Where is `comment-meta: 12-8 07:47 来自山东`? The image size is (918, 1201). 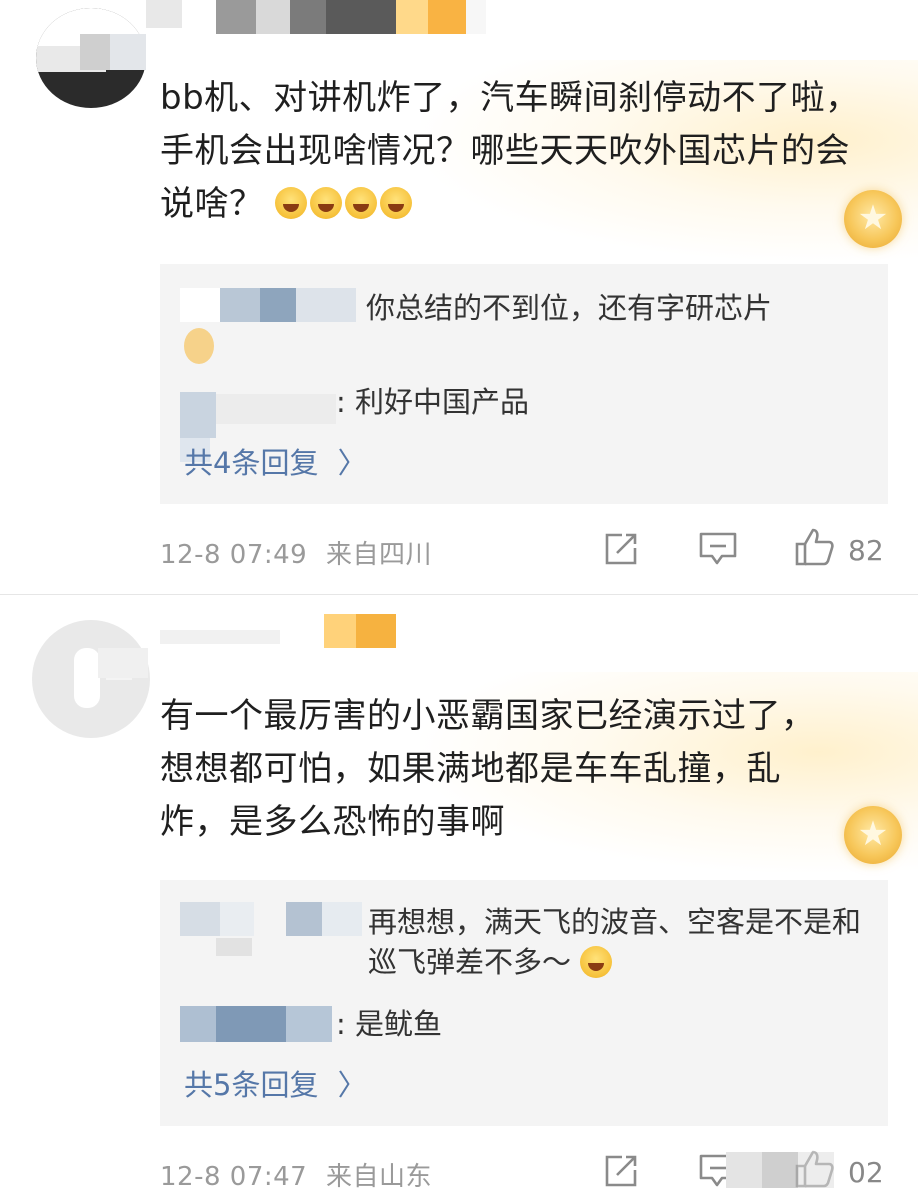 comment-meta: 12-8 07:47 来自山东 is located at coordinates (296, 1174).